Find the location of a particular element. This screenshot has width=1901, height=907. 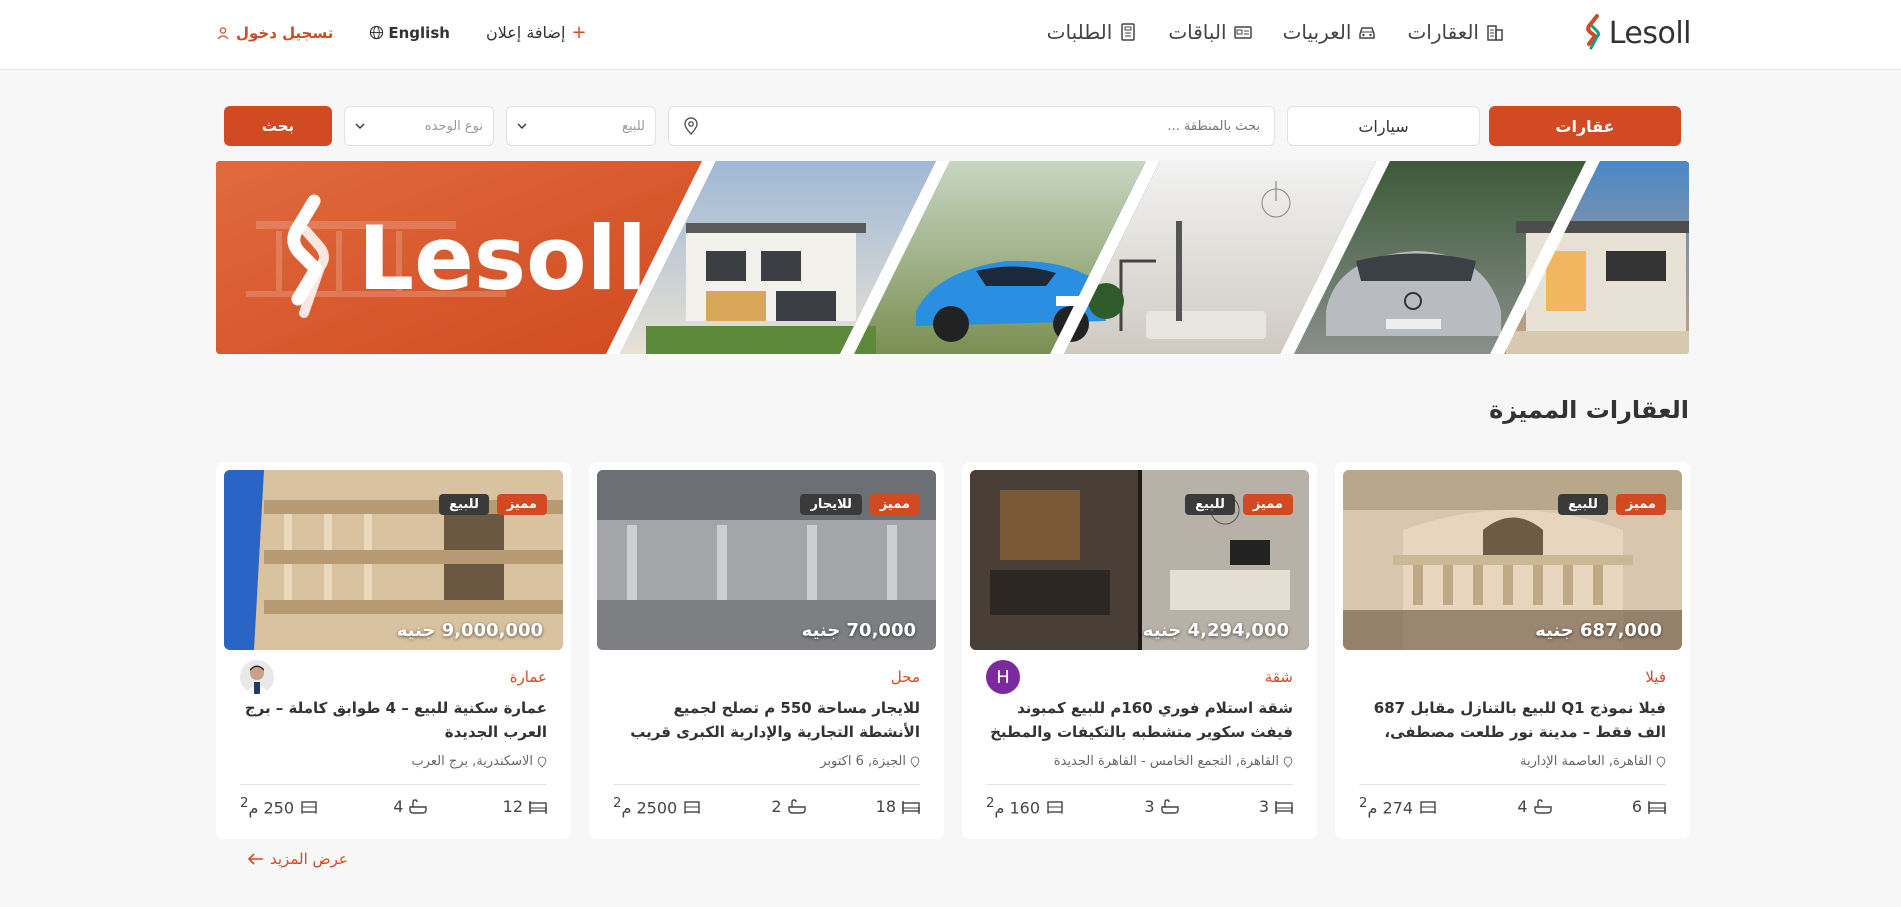

chevron-down-icon is located at coordinates (522, 126).